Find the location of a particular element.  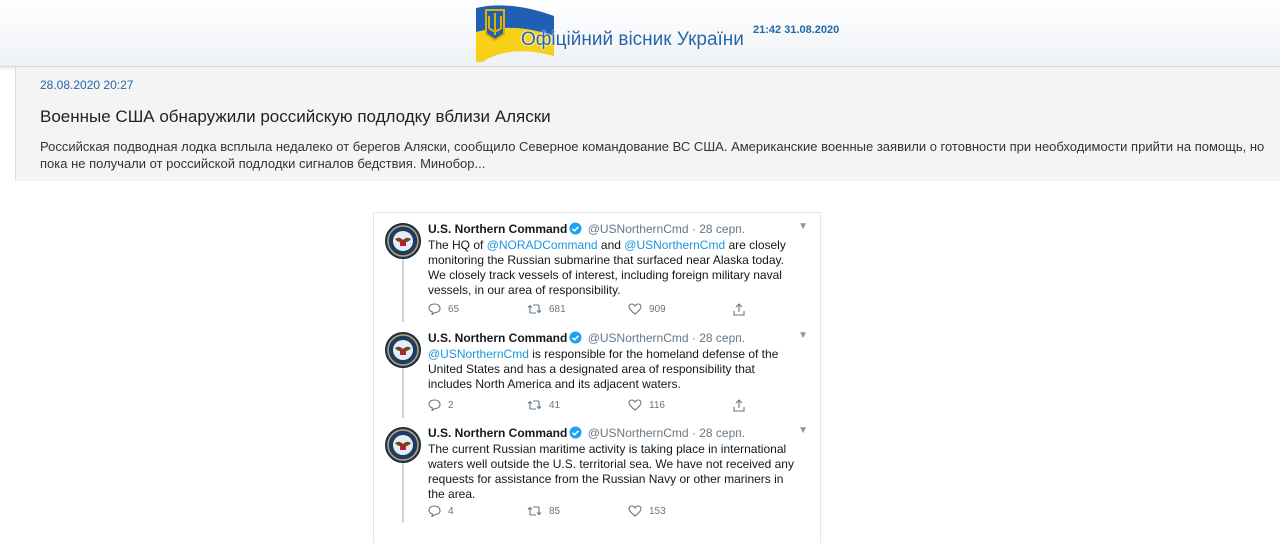

retweet-button: 681 is located at coordinates (546, 309).